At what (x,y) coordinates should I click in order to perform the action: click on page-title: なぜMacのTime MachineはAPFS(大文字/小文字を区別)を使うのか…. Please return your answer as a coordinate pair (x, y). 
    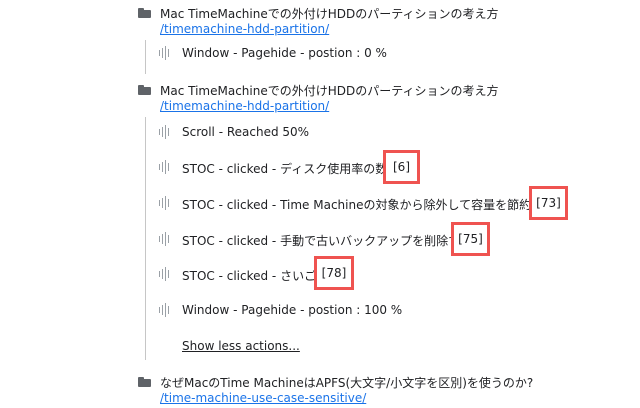
    Looking at the image, I should click on (347, 383).